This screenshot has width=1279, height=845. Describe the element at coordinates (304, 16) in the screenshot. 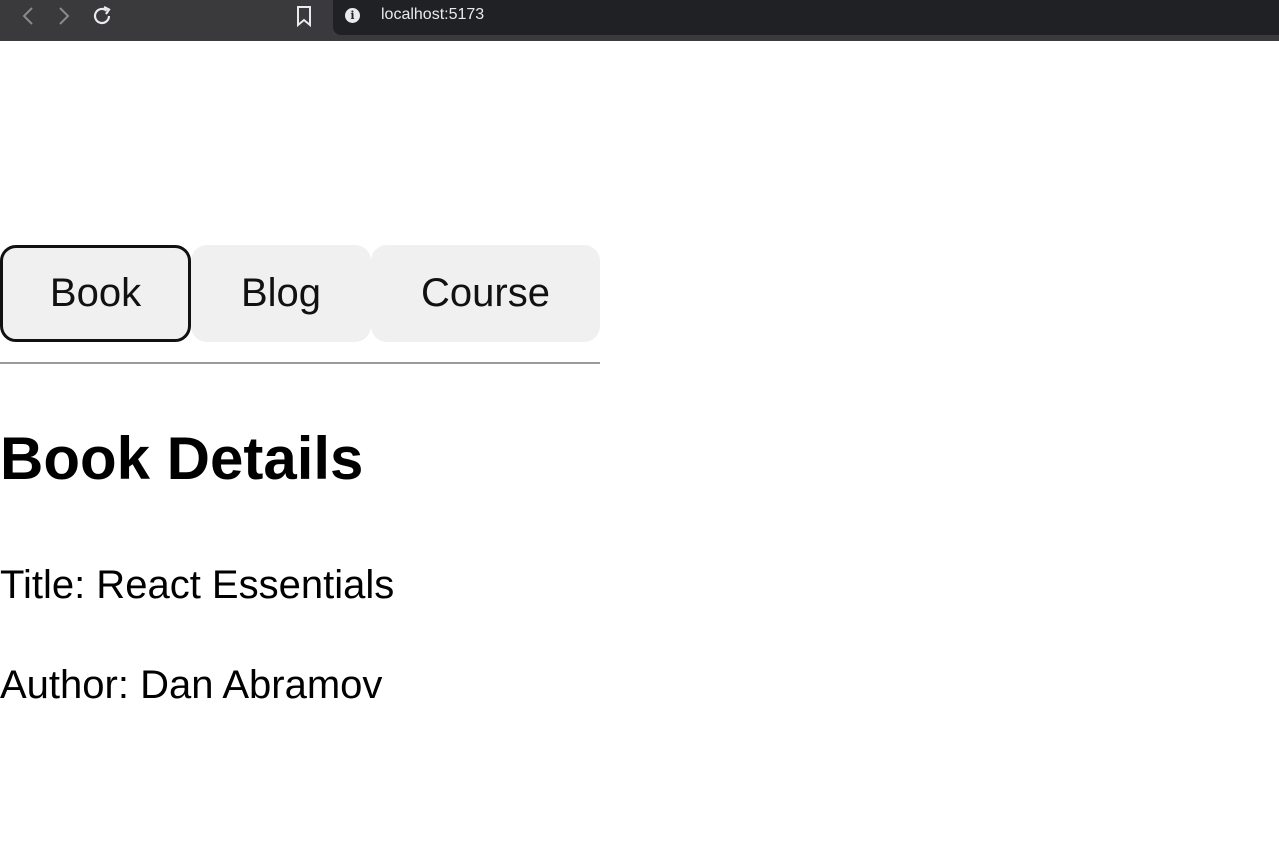

I see `bookmark-icon` at that location.